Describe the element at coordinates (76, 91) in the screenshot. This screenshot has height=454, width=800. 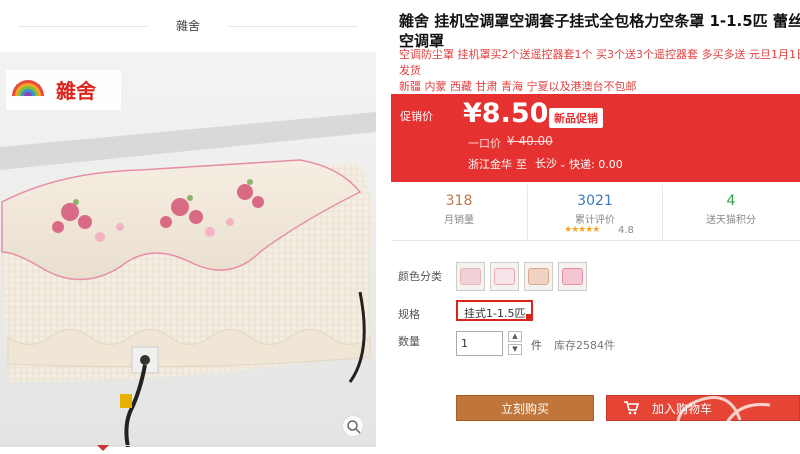
I see `svg-text: 雜舍` at that location.